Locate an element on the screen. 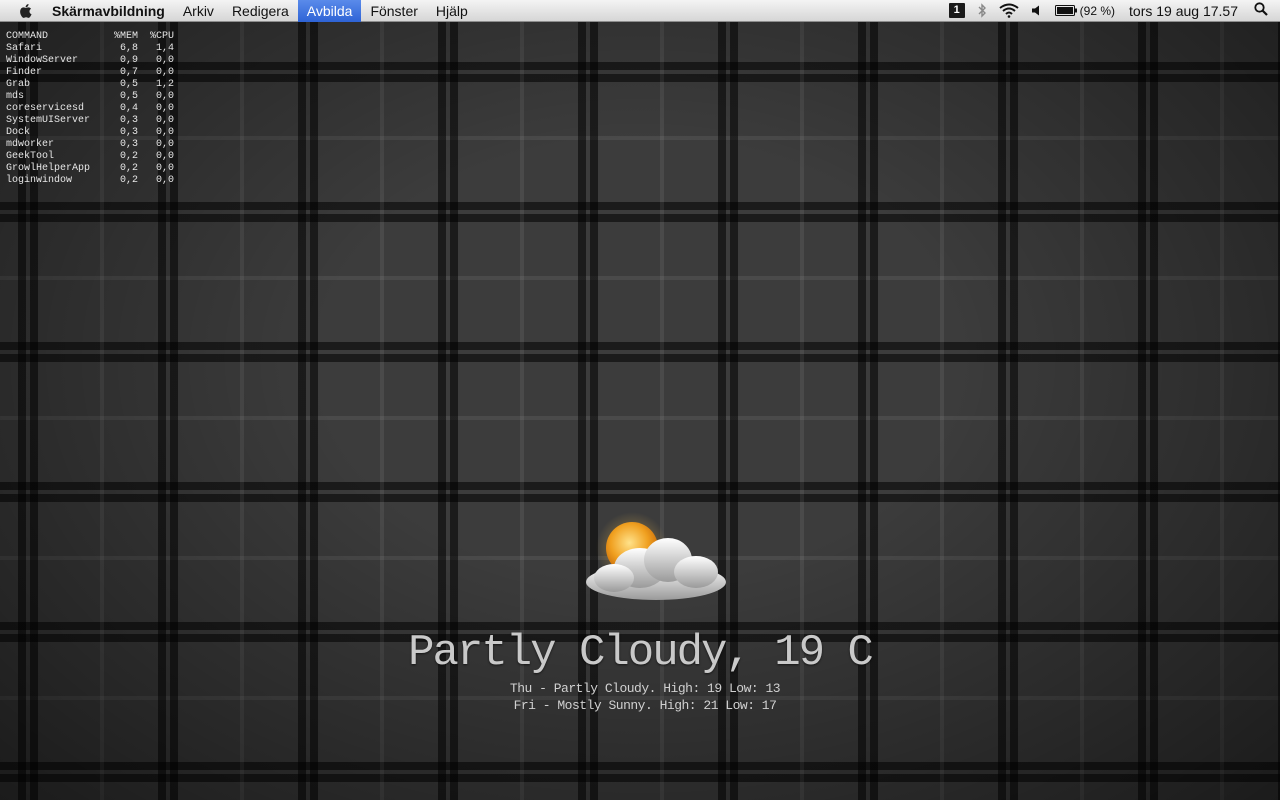 This screenshot has height=800, width=1280. process-command: Dock is located at coordinates (18, 132).